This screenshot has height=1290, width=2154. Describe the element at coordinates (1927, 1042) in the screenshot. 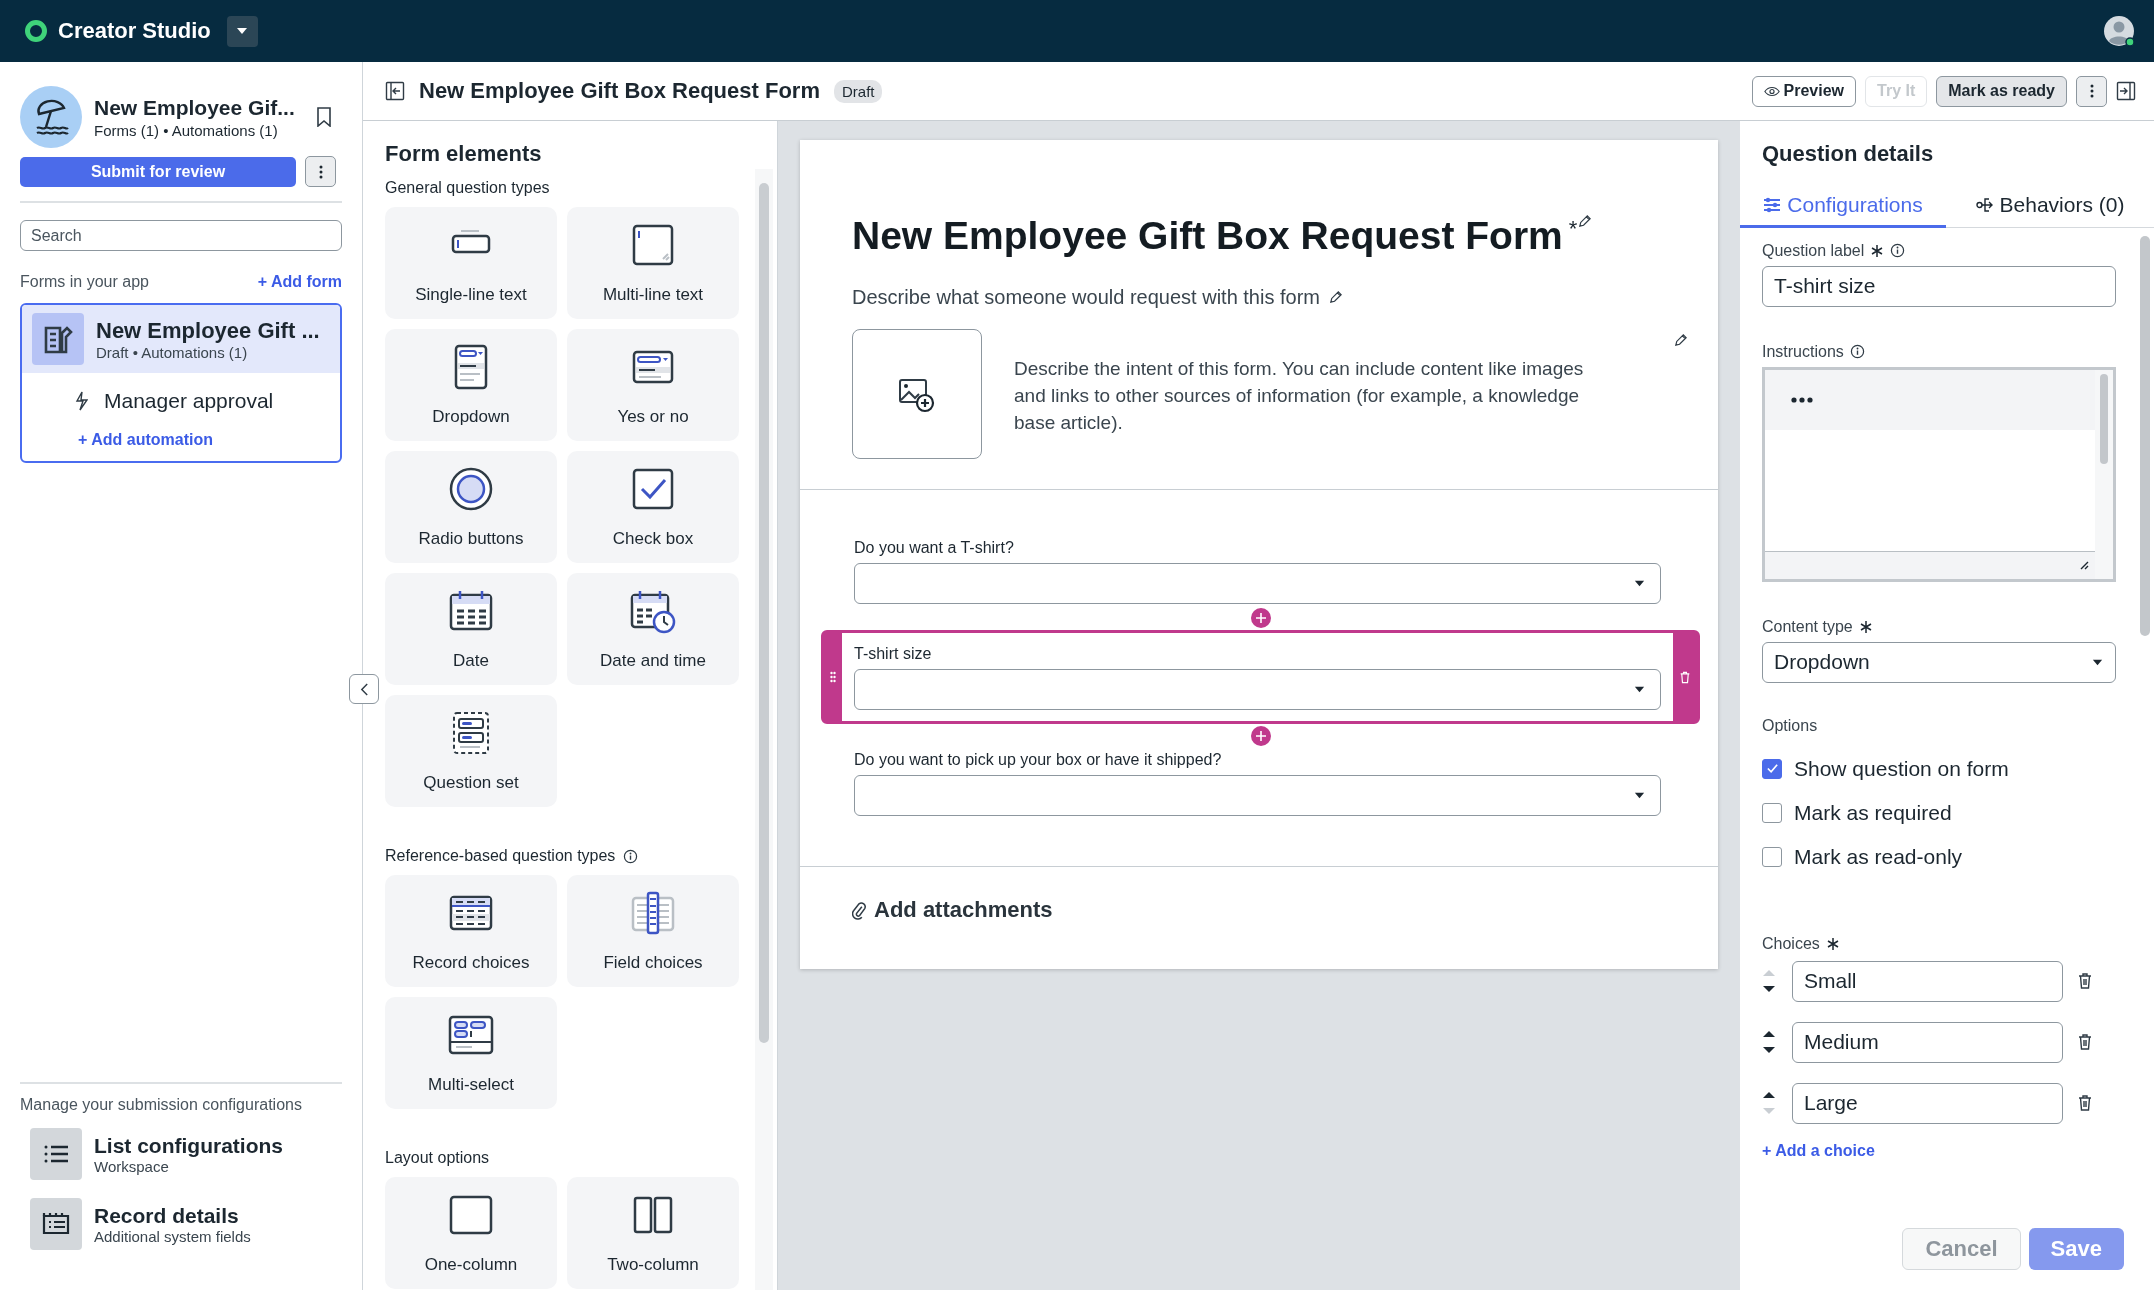

I see `choice-field: Medium` at that location.